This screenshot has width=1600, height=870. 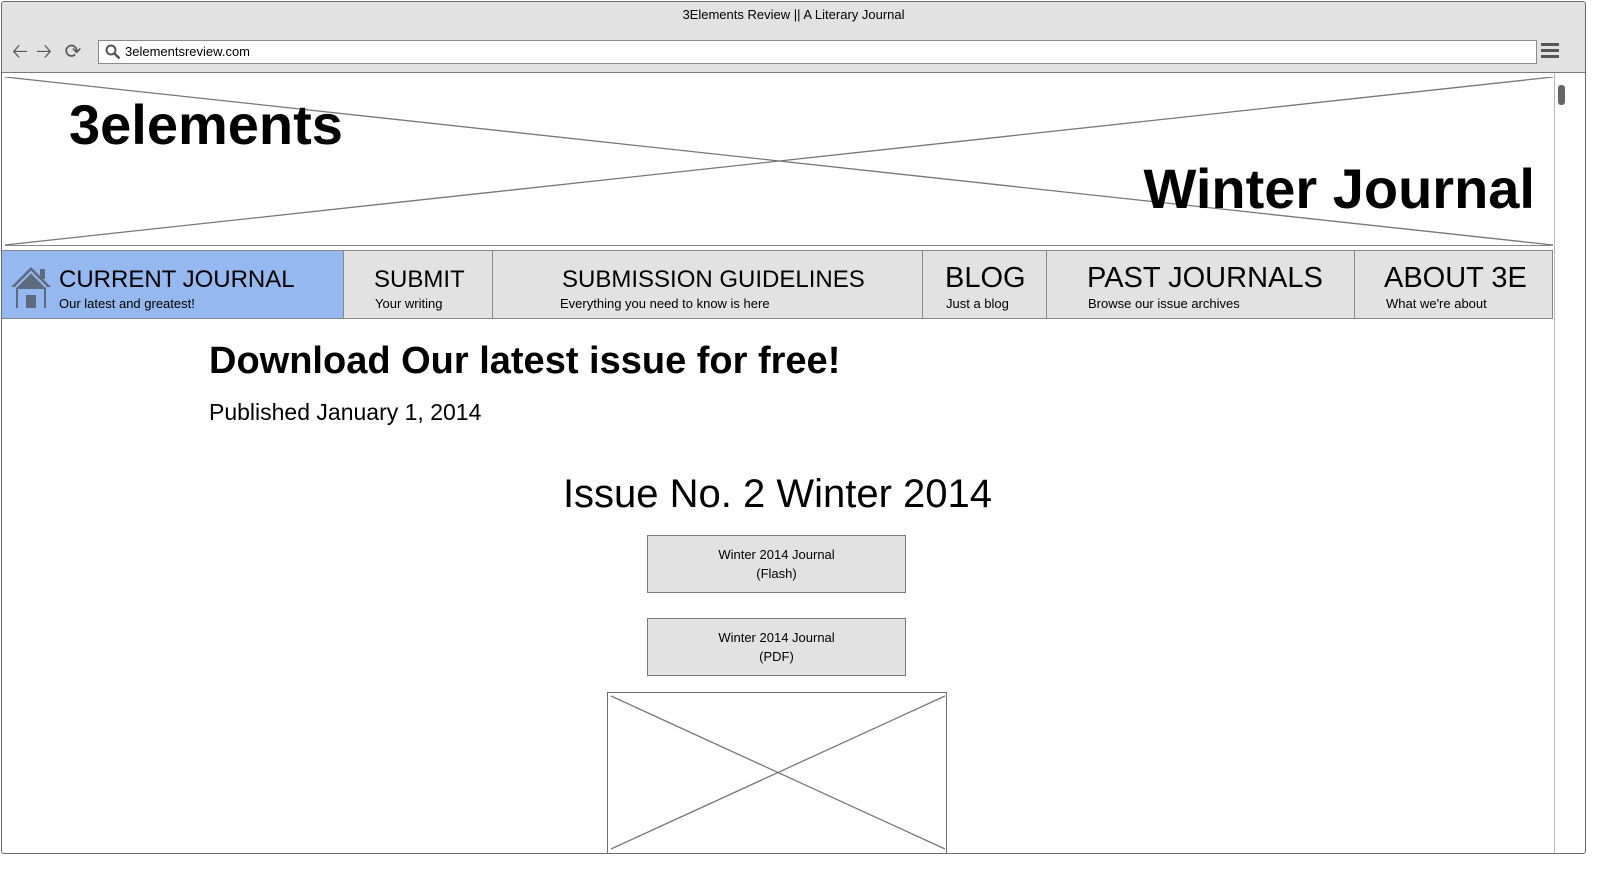 What do you see at coordinates (44, 52) in the screenshot?
I see `forward-arrow-icon: 🡢` at bounding box center [44, 52].